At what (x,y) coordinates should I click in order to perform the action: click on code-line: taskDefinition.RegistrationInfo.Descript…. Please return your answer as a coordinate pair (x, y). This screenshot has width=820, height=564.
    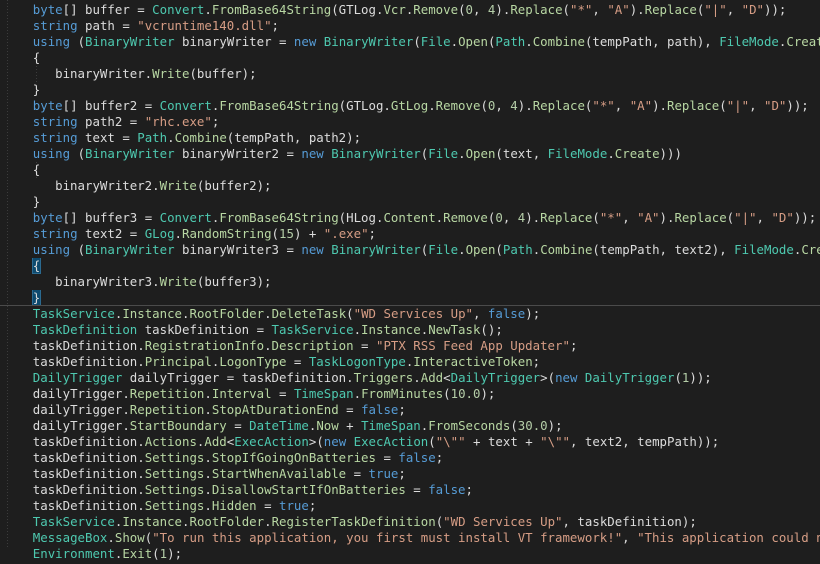
    Looking at the image, I should click on (410, 346).